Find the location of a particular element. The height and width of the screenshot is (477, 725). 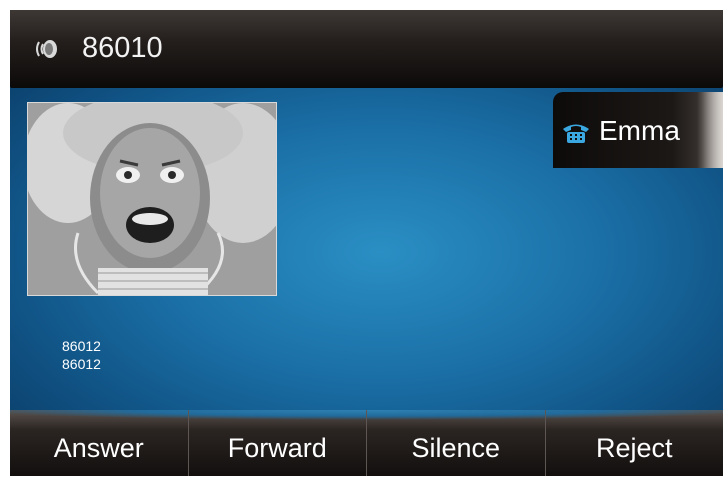

phone-icon is located at coordinates (576, 133).